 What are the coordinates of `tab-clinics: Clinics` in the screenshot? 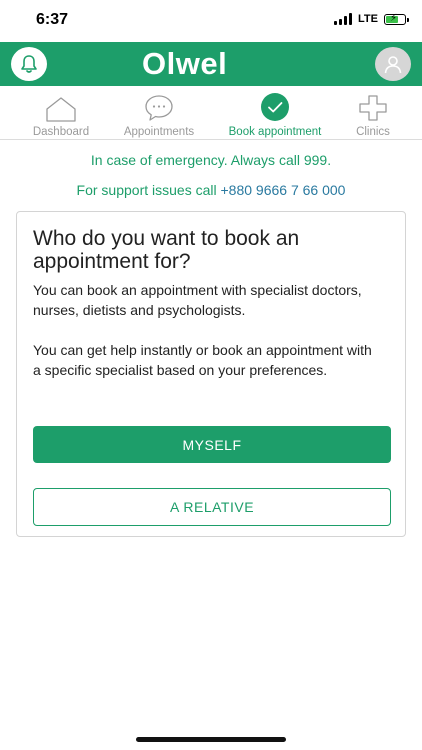 It's located at (373, 112).